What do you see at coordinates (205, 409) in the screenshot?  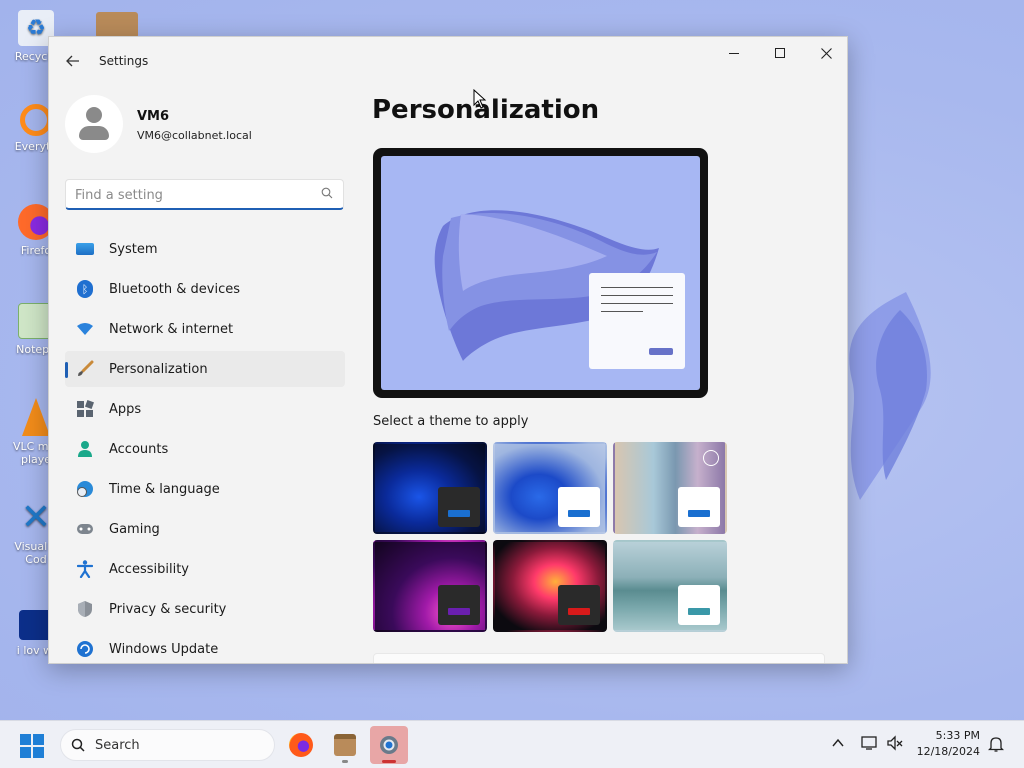 I see `sidebar-item-apps: Apps` at bounding box center [205, 409].